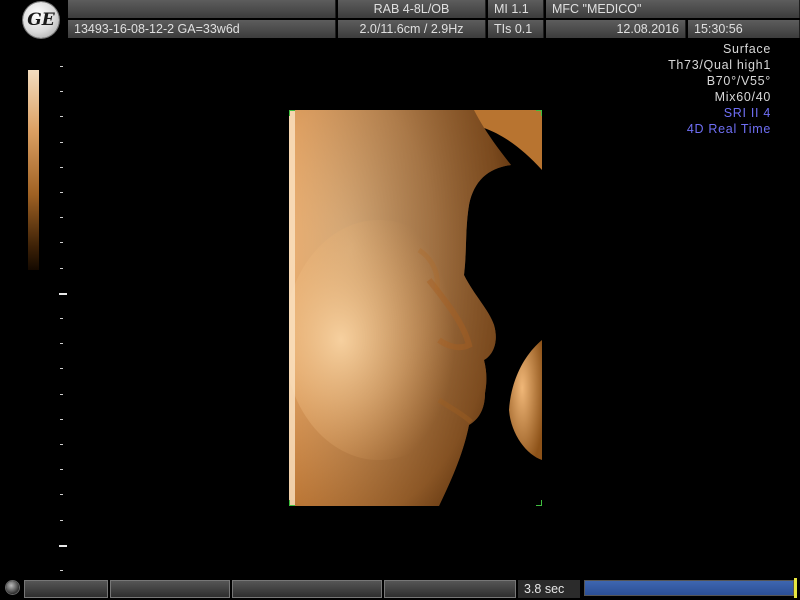 The image size is (800, 600). I want to click on cine-progress-fill, so click(689, 588).